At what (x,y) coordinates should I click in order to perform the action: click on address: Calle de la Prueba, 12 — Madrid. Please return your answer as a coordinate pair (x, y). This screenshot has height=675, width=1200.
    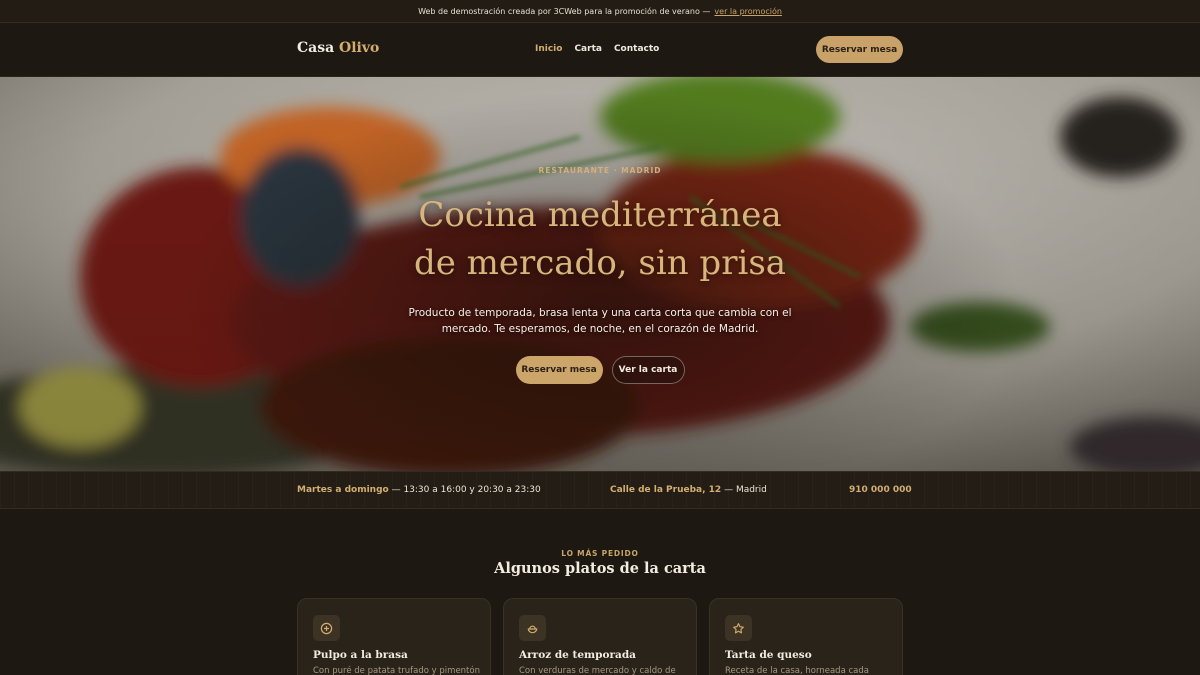
    Looking at the image, I should click on (688, 490).